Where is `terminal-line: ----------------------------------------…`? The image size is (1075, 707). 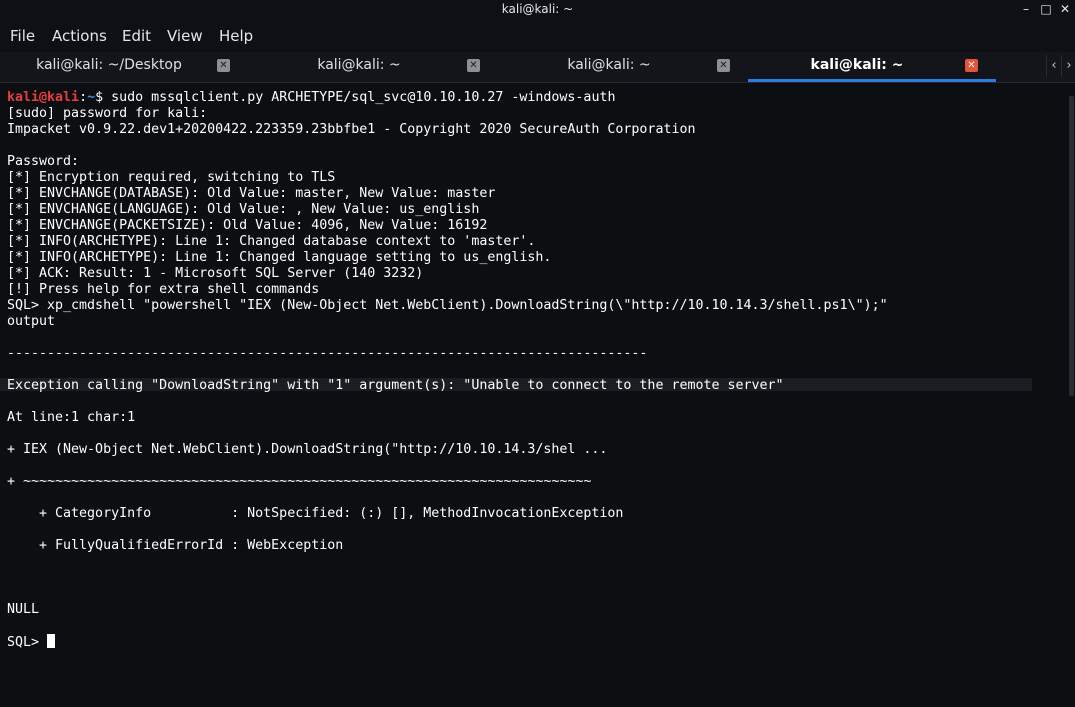
terminal-line: ----------------------------------------… is located at coordinates (327, 353).